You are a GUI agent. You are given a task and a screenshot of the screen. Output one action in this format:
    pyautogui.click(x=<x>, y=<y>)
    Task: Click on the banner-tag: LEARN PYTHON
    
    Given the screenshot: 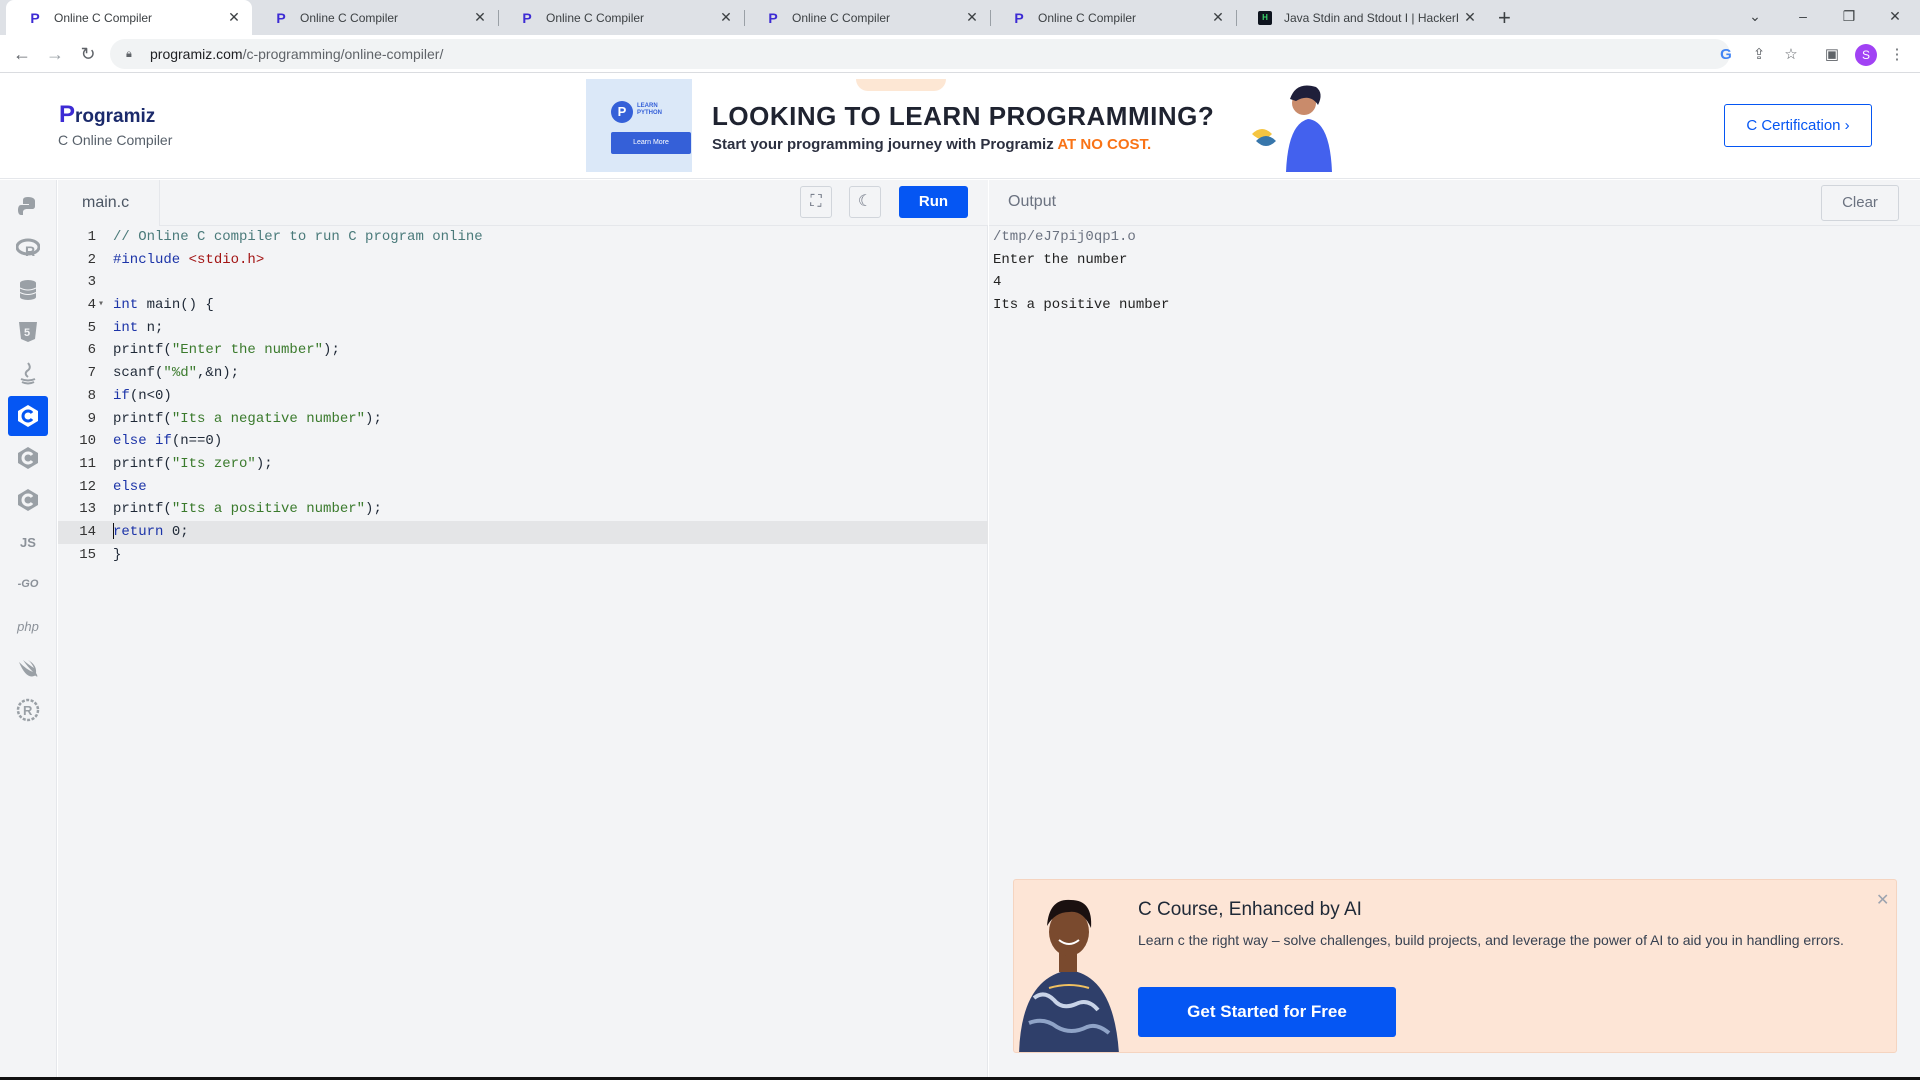 What is the action you would take?
    pyautogui.click(x=650, y=109)
    